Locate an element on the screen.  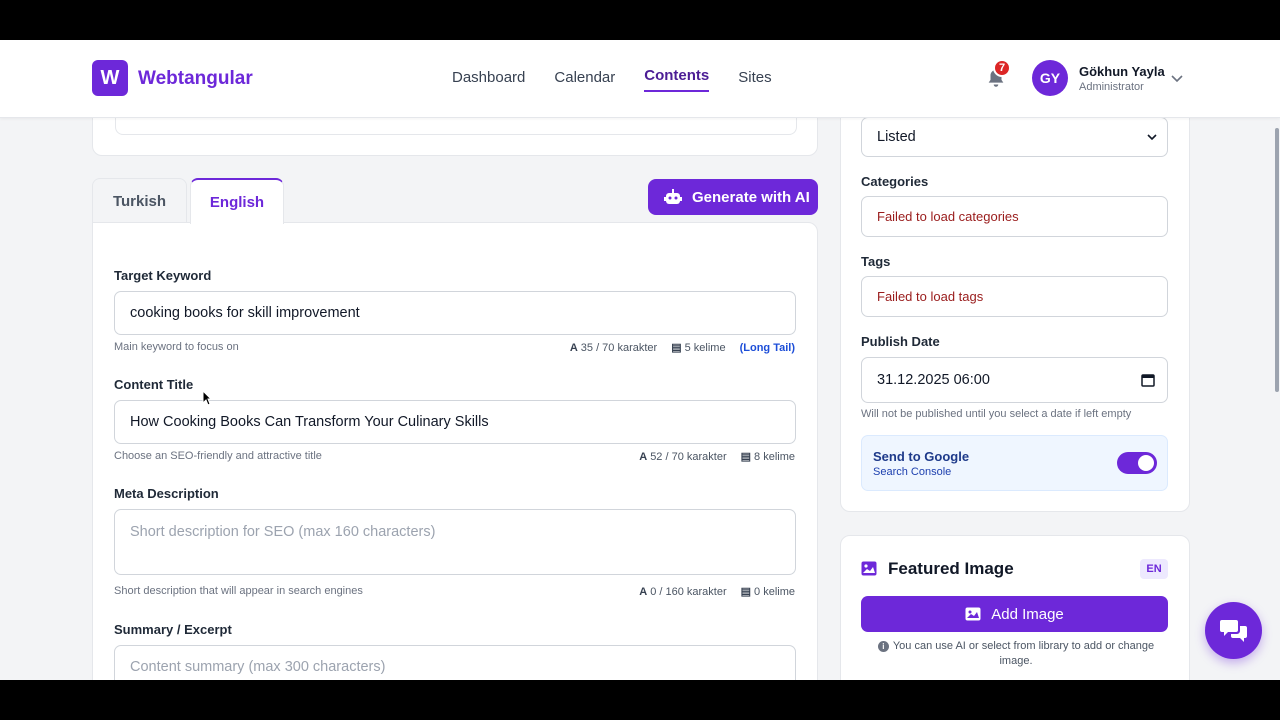
scrollbar-thumb is located at coordinates (1277, 260).